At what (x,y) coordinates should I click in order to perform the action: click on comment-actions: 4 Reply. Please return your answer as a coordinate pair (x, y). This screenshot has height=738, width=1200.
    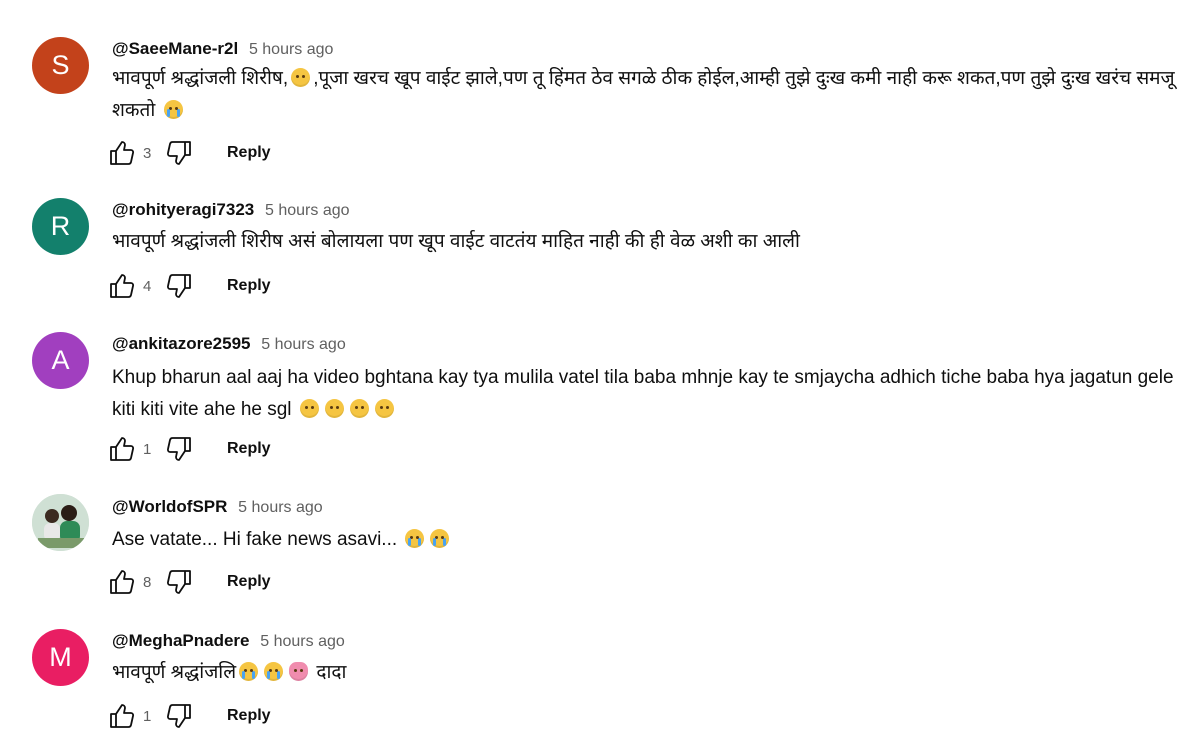
    Looking at the image, I should click on (189, 286).